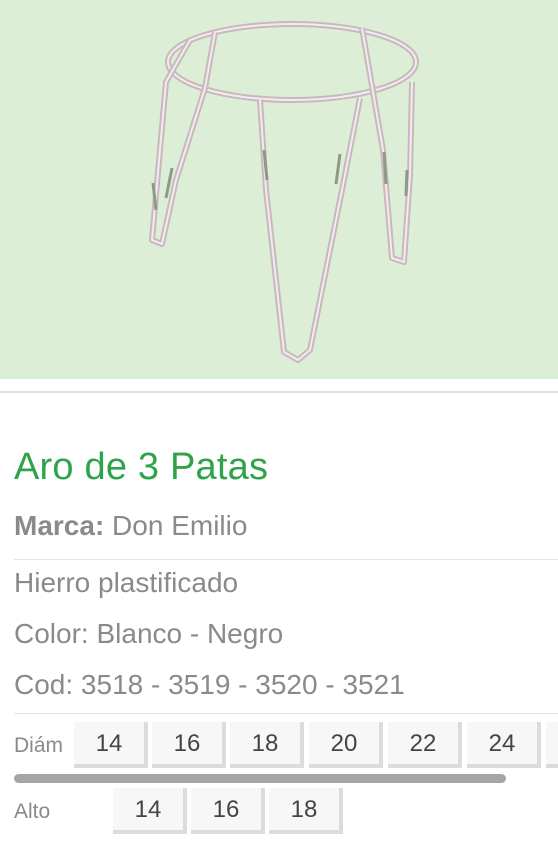  I want to click on diameter-label: Diám, so click(39, 745).